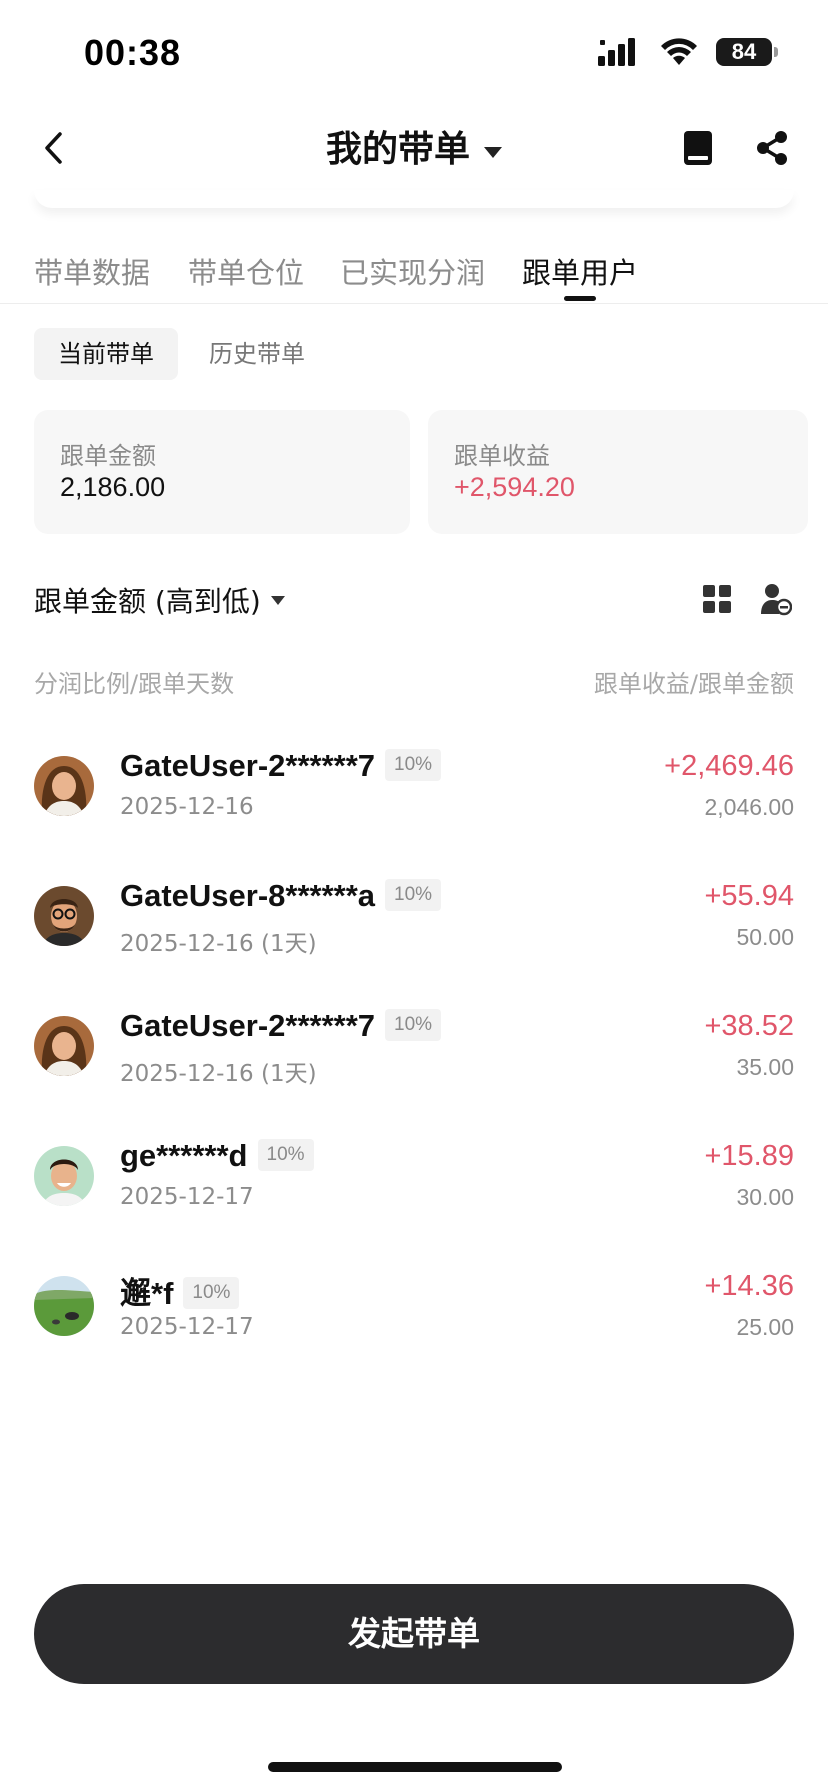 The image size is (828, 1792). I want to click on share-icon, so click(772, 148).